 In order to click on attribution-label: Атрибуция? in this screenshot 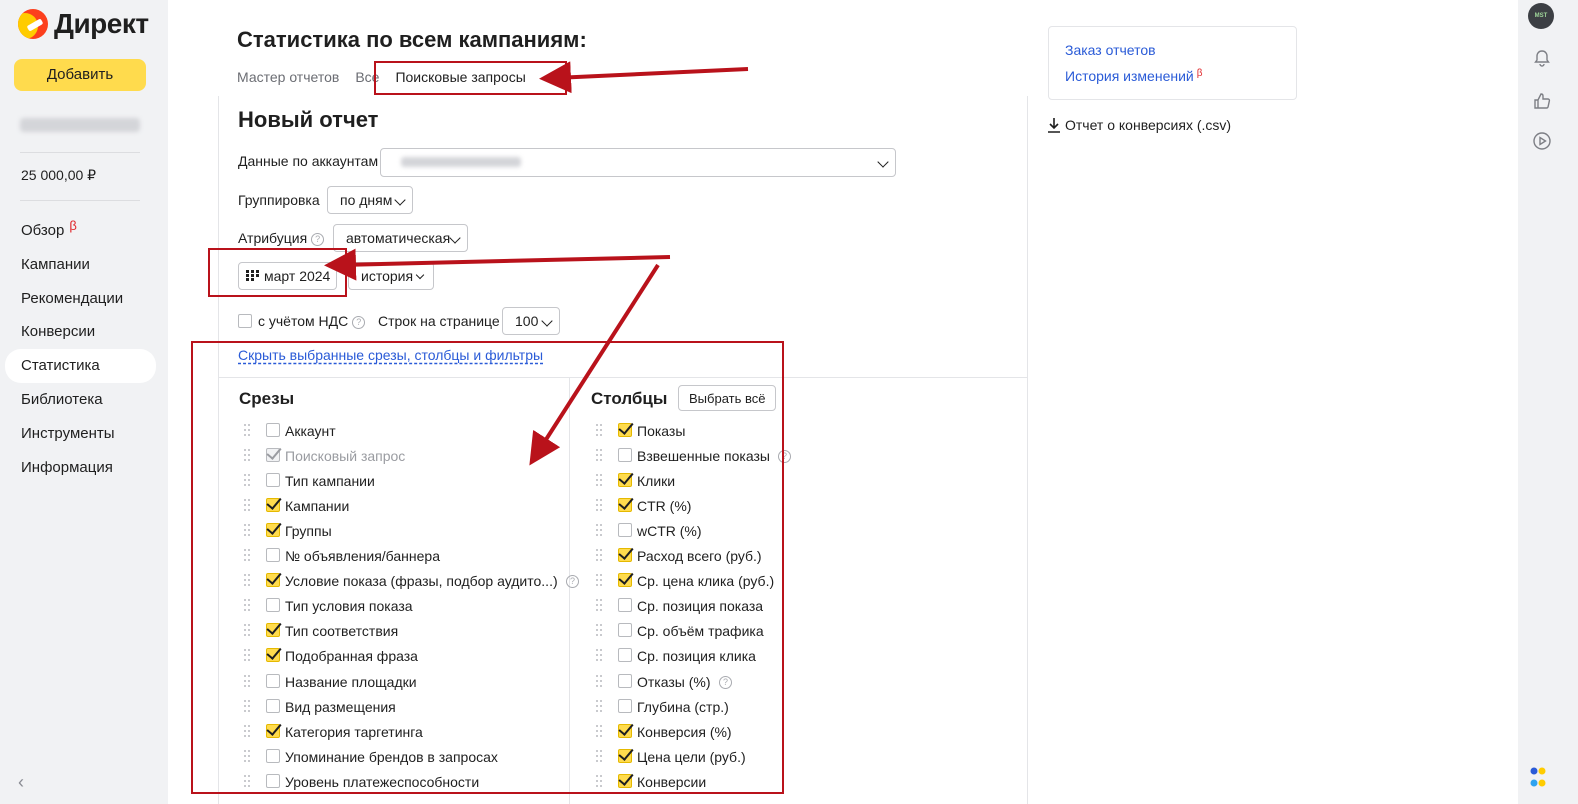, I will do `click(281, 238)`.